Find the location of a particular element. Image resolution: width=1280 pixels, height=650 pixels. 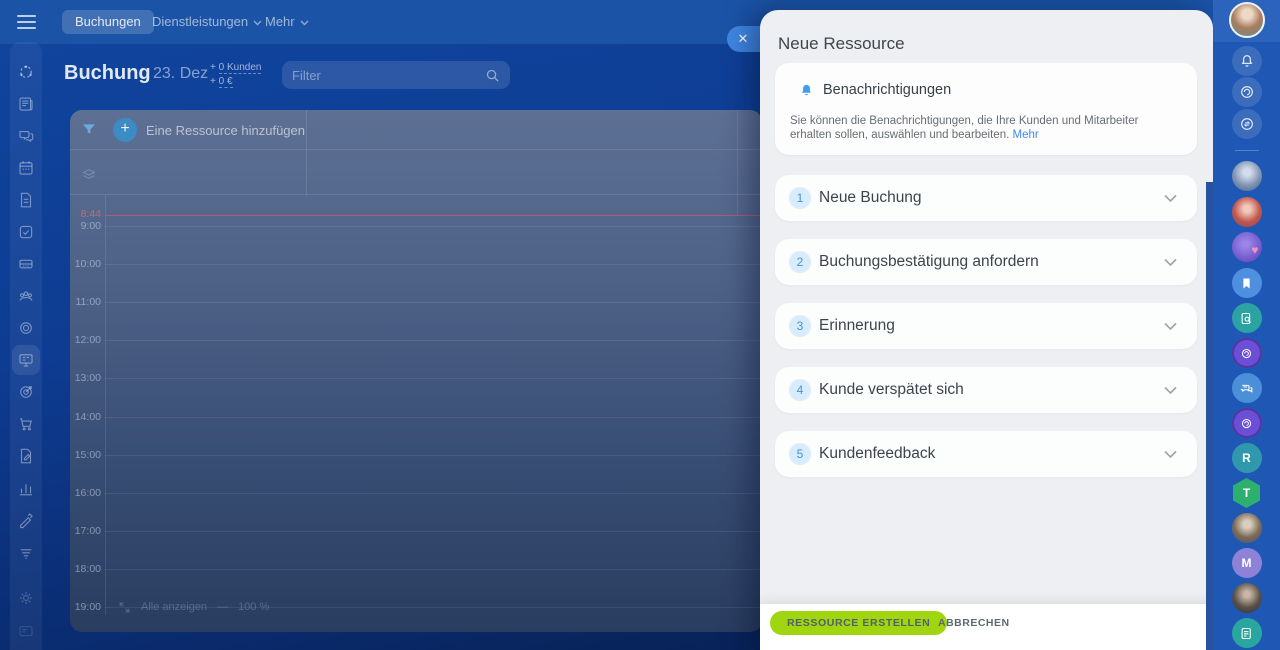

section-buchungsbestaetigung: 2 Buchungsbestätigung anfordern is located at coordinates (986, 262).